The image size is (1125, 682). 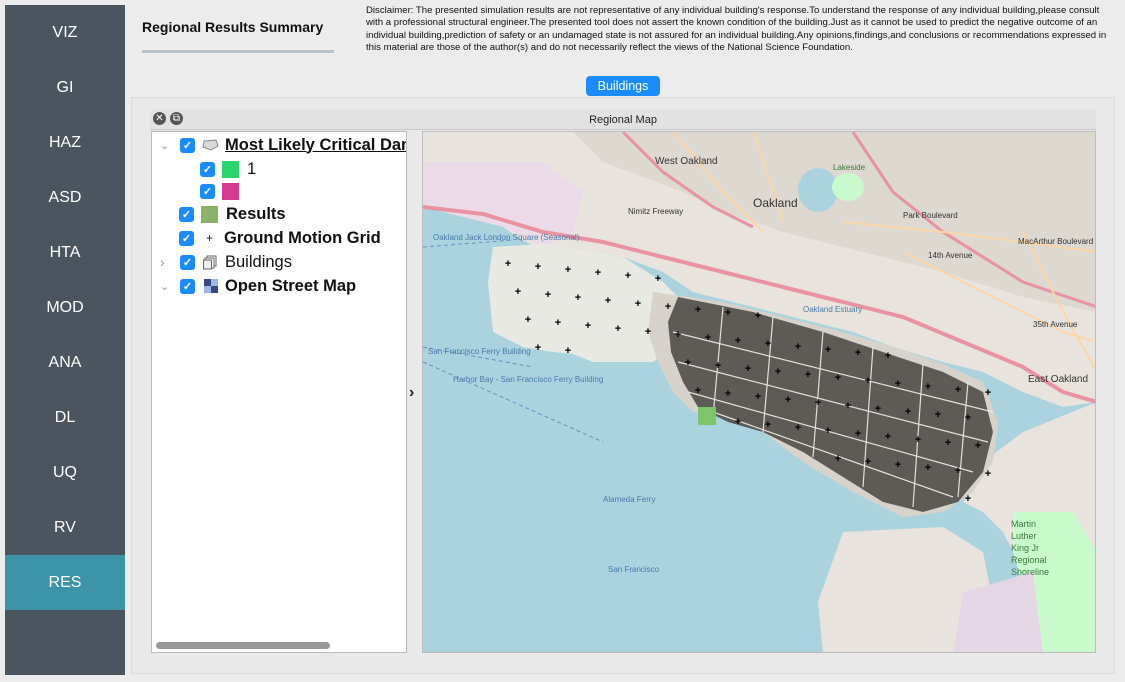 I want to click on label-sf-ferry-1: San Francisco Ferry Building, so click(x=479, y=351).